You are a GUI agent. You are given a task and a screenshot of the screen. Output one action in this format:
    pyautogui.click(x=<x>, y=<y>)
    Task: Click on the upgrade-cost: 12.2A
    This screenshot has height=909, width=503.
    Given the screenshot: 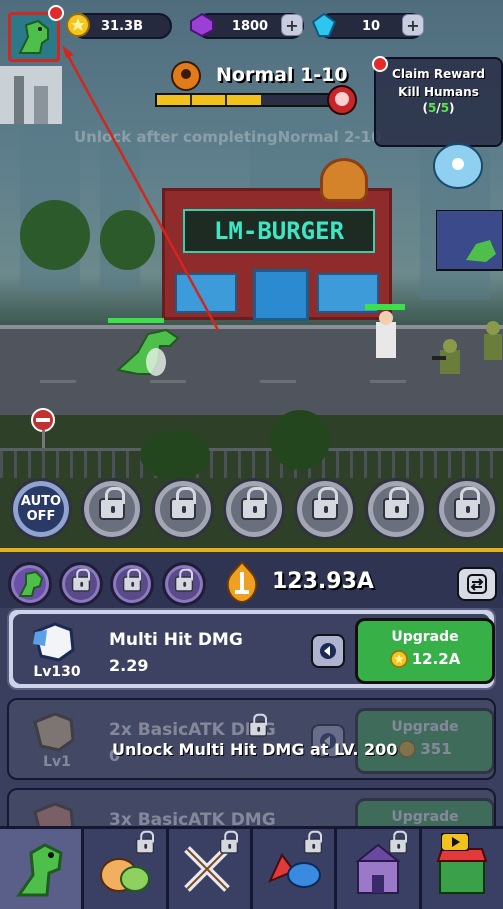 What is the action you would take?
    pyautogui.click(x=425, y=659)
    